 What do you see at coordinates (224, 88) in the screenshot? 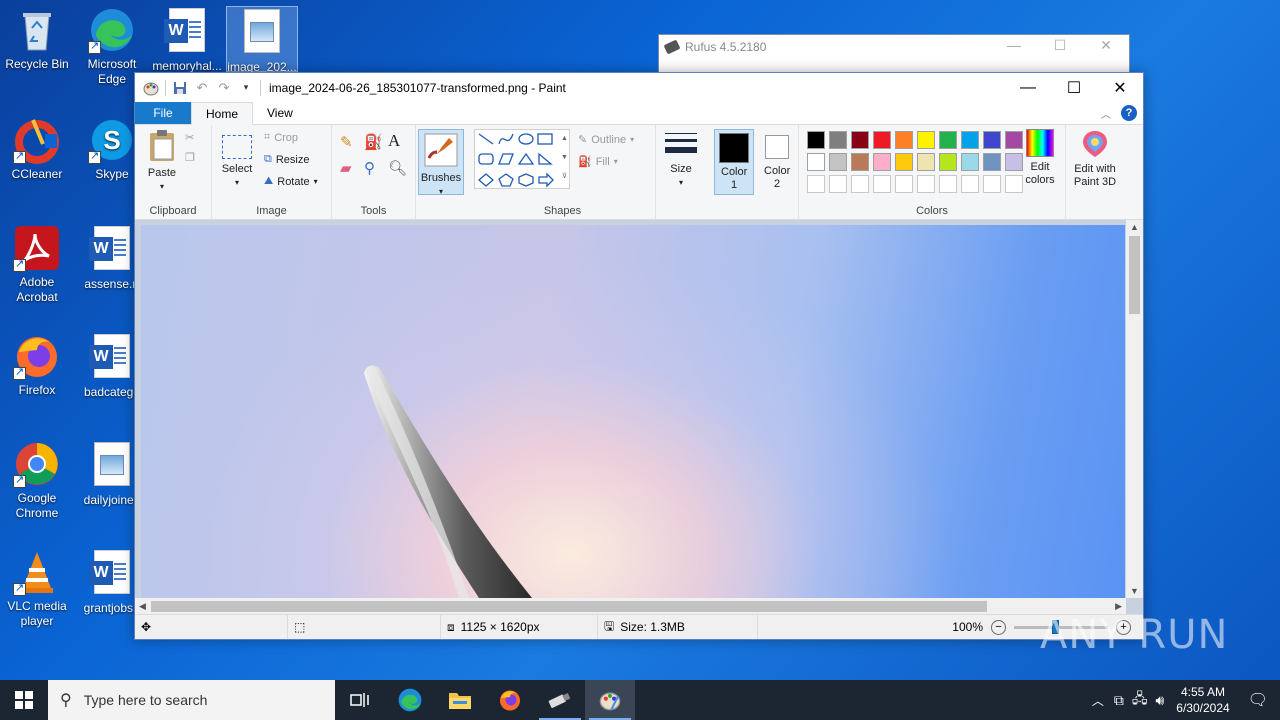
I see `redo-icon: ↷` at bounding box center [224, 88].